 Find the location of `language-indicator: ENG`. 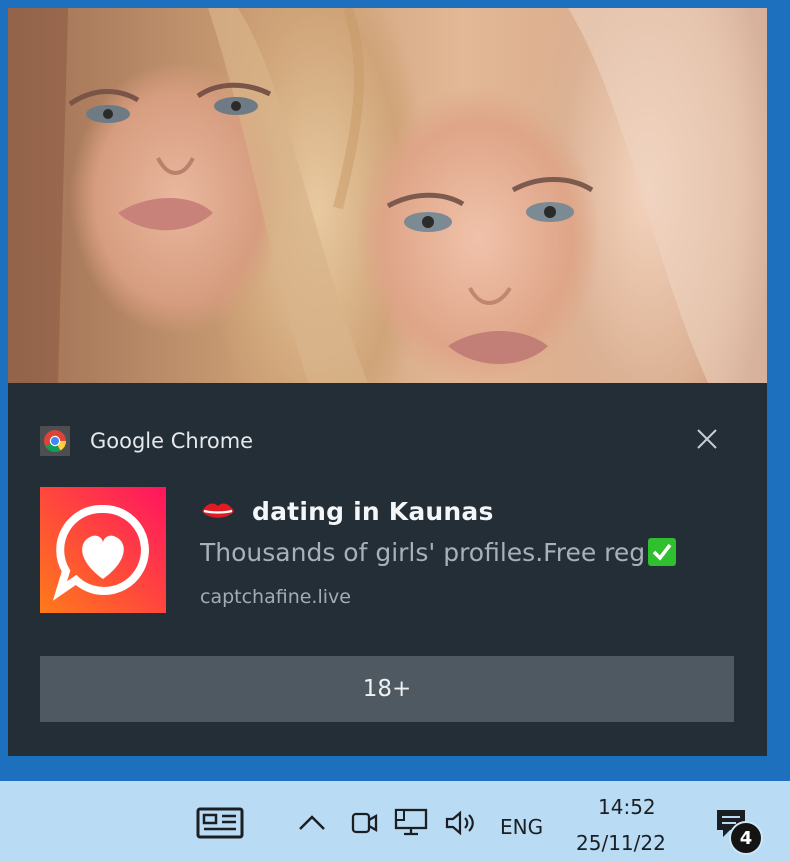

language-indicator: ENG is located at coordinates (521, 827).